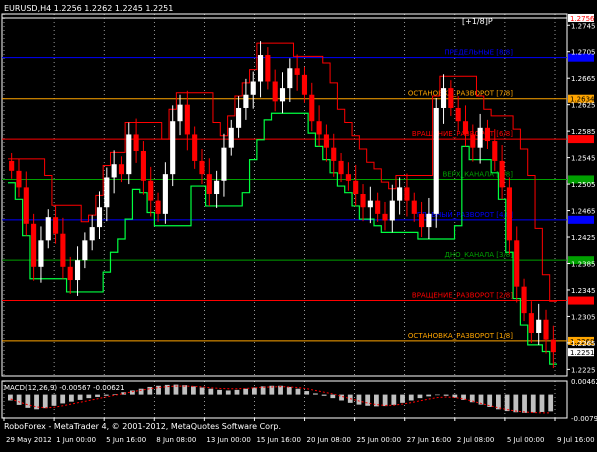 The height and width of the screenshot is (452, 597). Describe the element at coordinates (582, 221) in the screenshot. I see `price-badge-label: 1.2451` at that location.